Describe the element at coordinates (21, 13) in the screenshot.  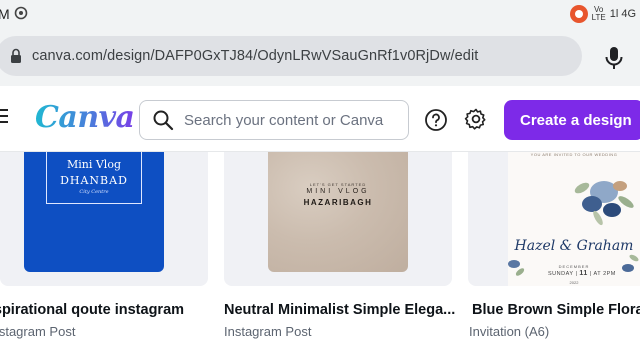
I see `settings-status-icon` at that location.